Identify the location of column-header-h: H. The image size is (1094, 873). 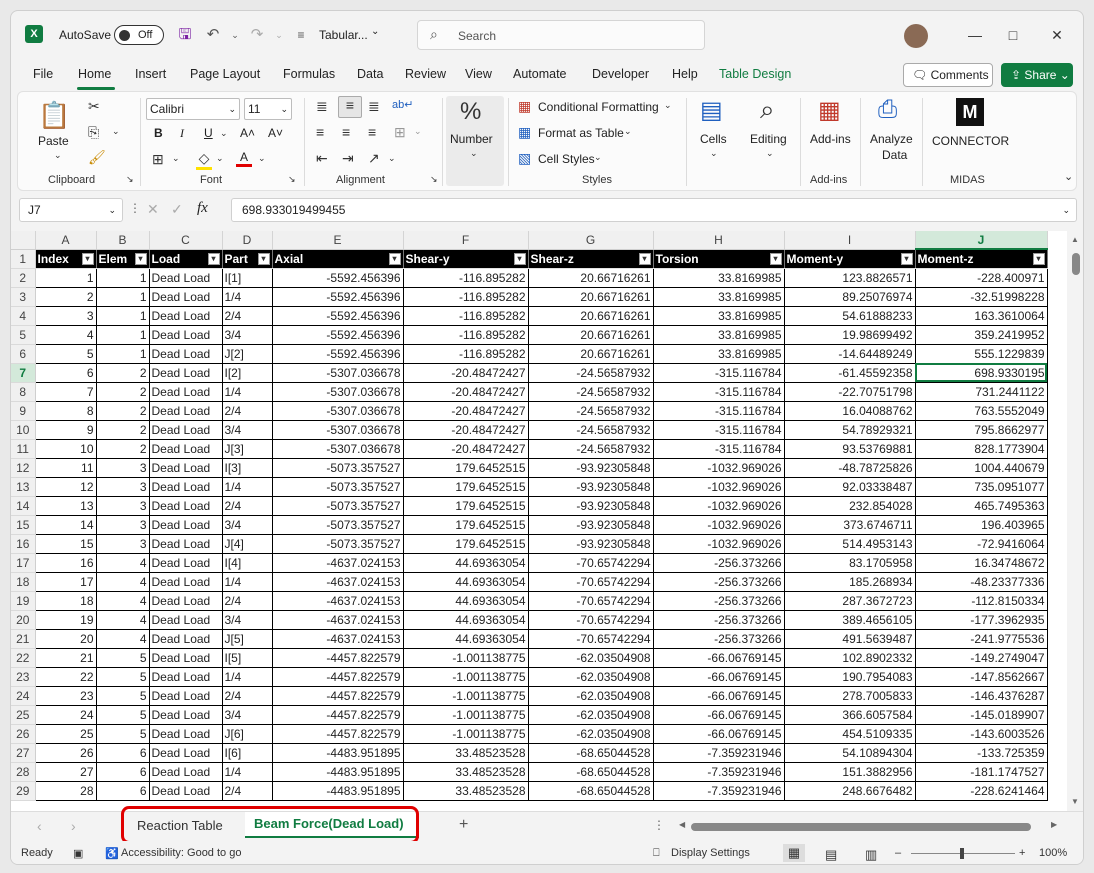
(719, 240).